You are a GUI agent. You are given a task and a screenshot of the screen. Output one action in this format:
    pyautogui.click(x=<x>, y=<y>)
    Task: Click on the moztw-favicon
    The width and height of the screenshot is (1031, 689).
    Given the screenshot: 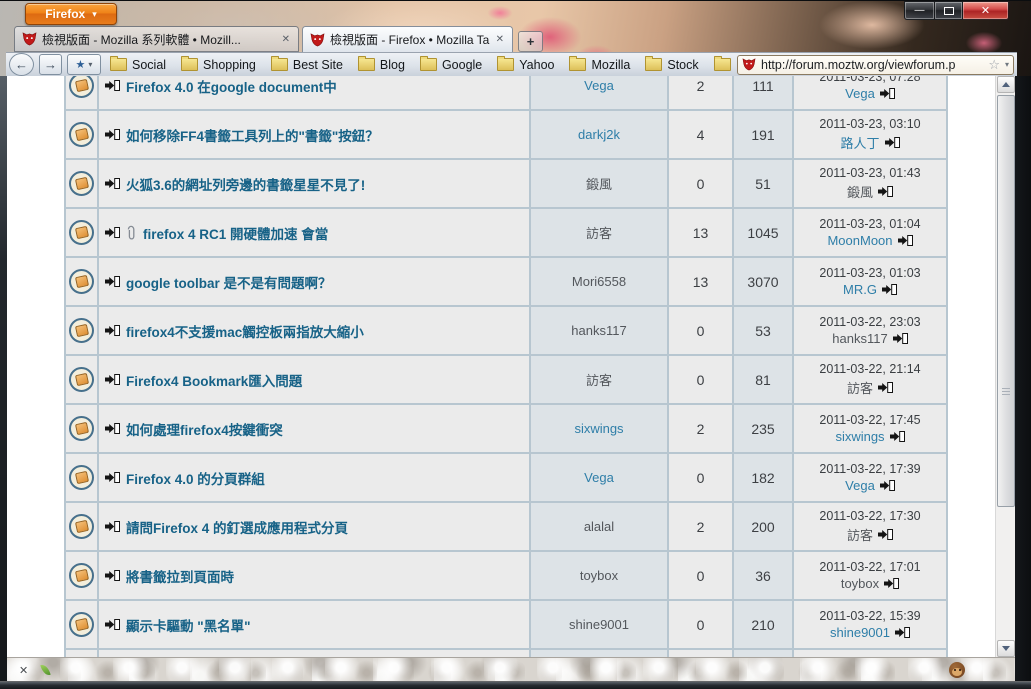 What is the action you would take?
    pyautogui.click(x=317, y=39)
    